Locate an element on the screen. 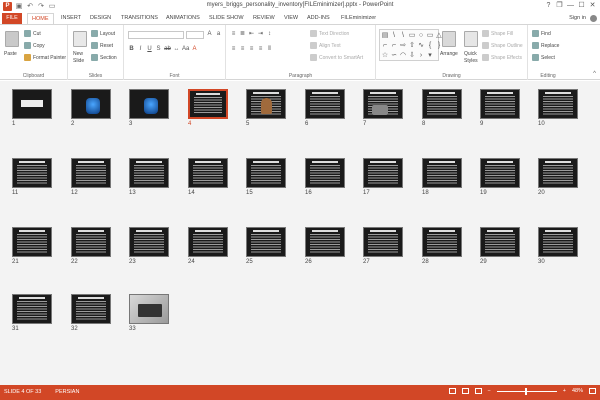 This screenshot has width=600, height=400. slide-thumbnail: 12 is located at coordinates (91, 178).